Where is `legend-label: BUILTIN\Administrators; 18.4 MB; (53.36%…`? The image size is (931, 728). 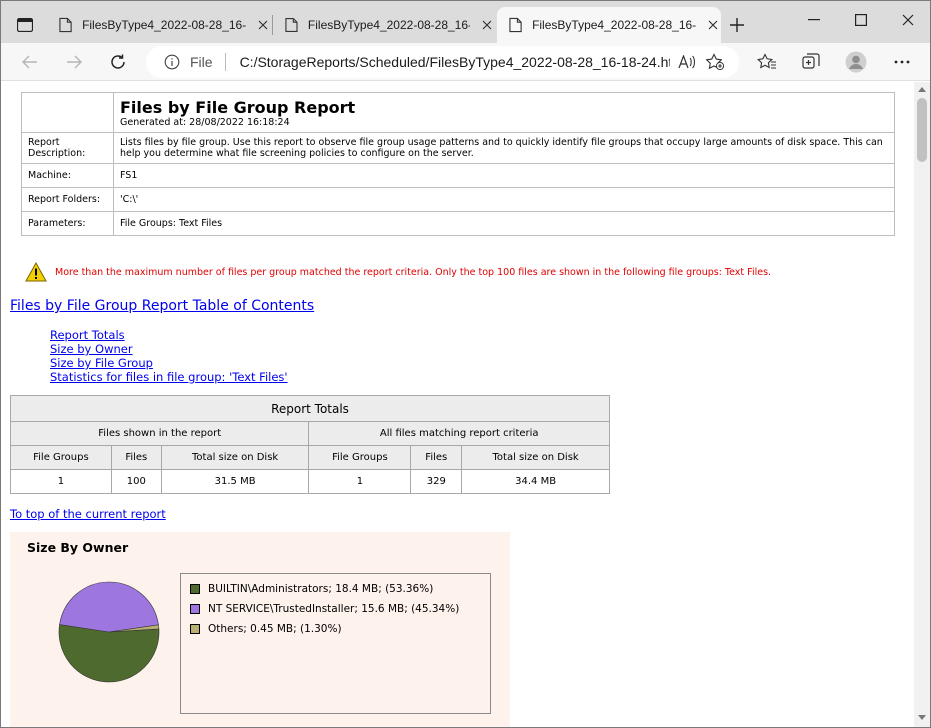 legend-label: BUILTIN\Administrators; 18.4 MB; (53.36%… is located at coordinates (321, 589).